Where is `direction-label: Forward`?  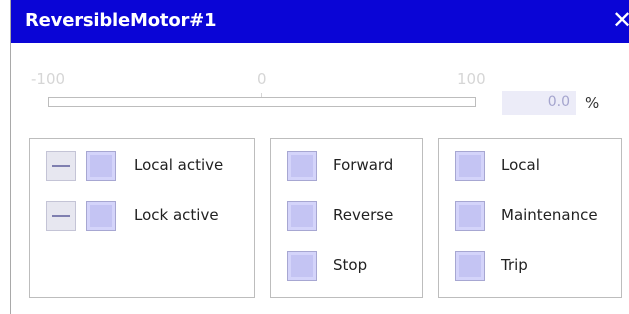
direction-label: Forward is located at coordinates (363, 165).